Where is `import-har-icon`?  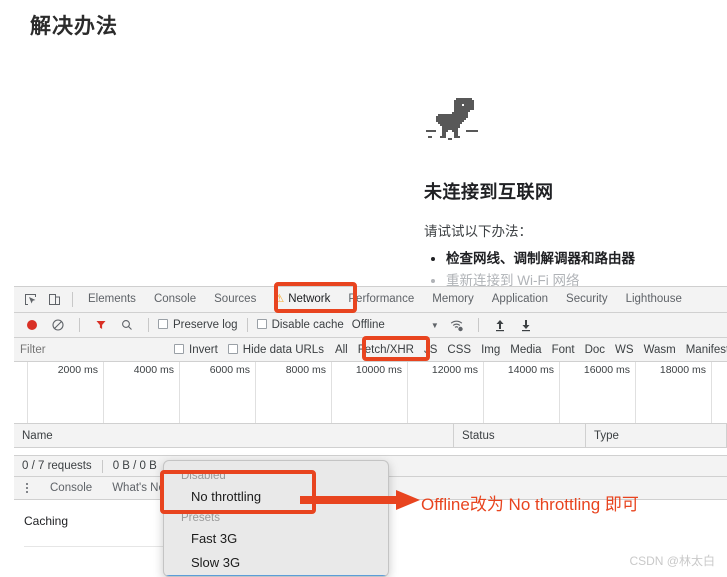 import-har-icon is located at coordinates (500, 325).